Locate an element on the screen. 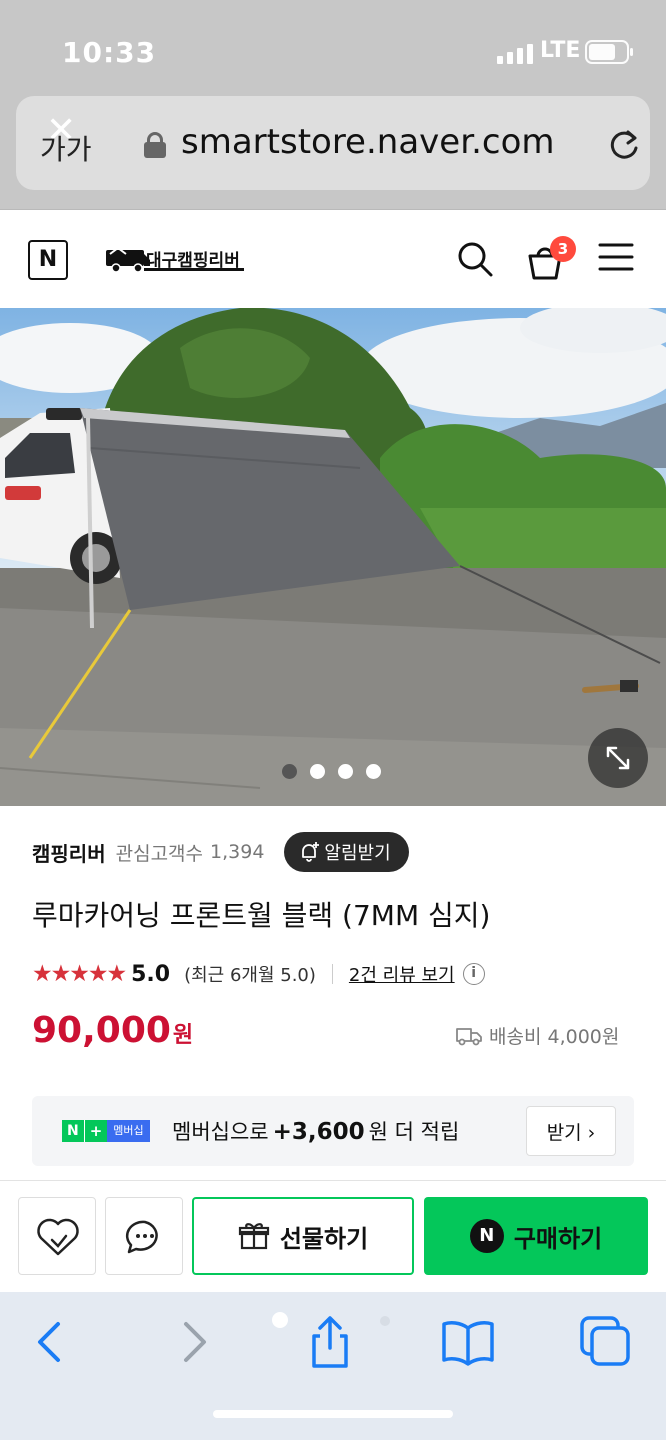  truck-icon is located at coordinates (469, 1036).